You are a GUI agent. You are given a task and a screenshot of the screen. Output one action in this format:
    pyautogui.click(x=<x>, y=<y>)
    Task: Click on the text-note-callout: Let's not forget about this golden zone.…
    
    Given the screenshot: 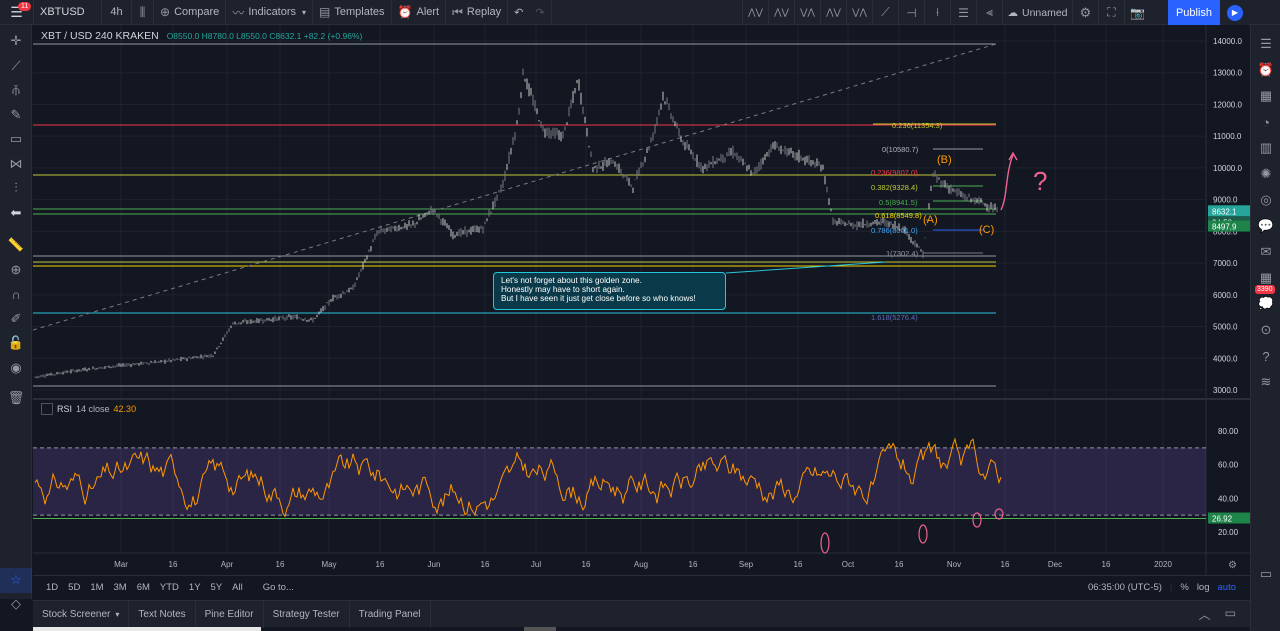 What is the action you would take?
    pyautogui.click(x=609, y=291)
    